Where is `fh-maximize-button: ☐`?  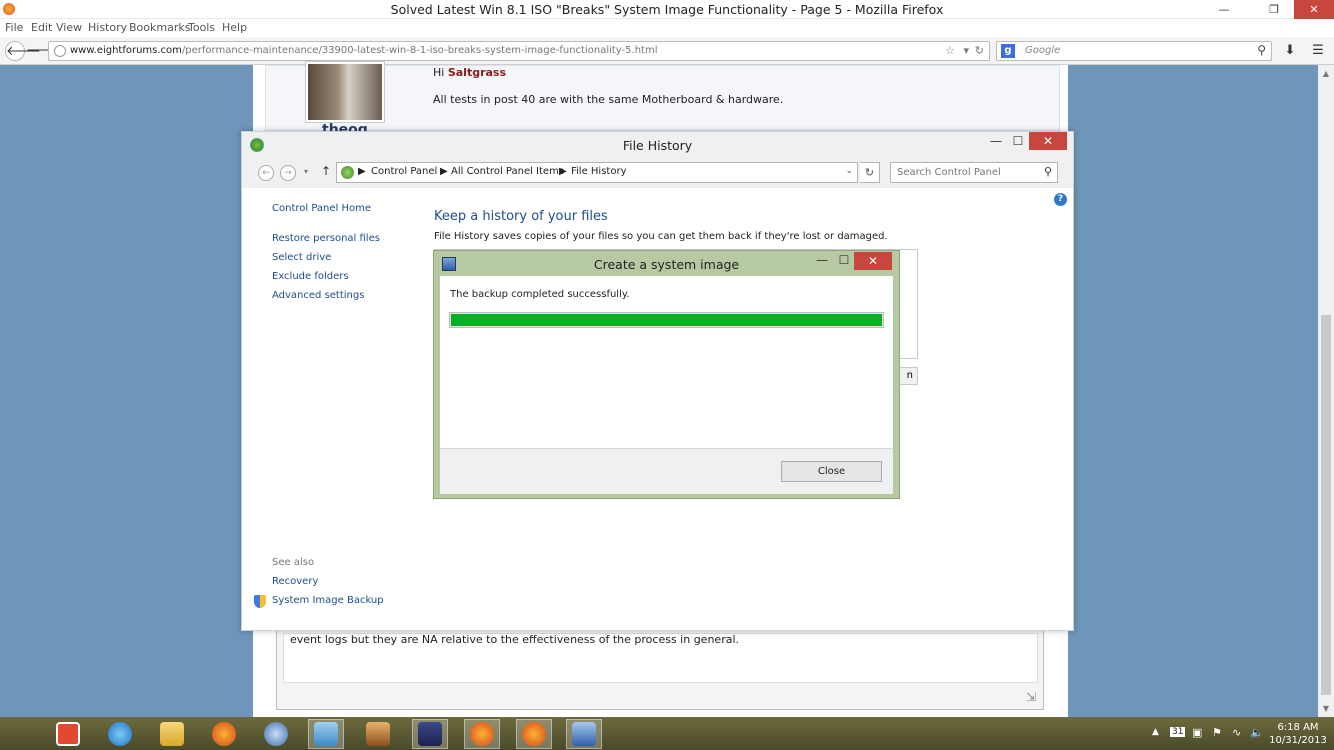 fh-maximize-button: ☐ is located at coordinates (1018, 141).